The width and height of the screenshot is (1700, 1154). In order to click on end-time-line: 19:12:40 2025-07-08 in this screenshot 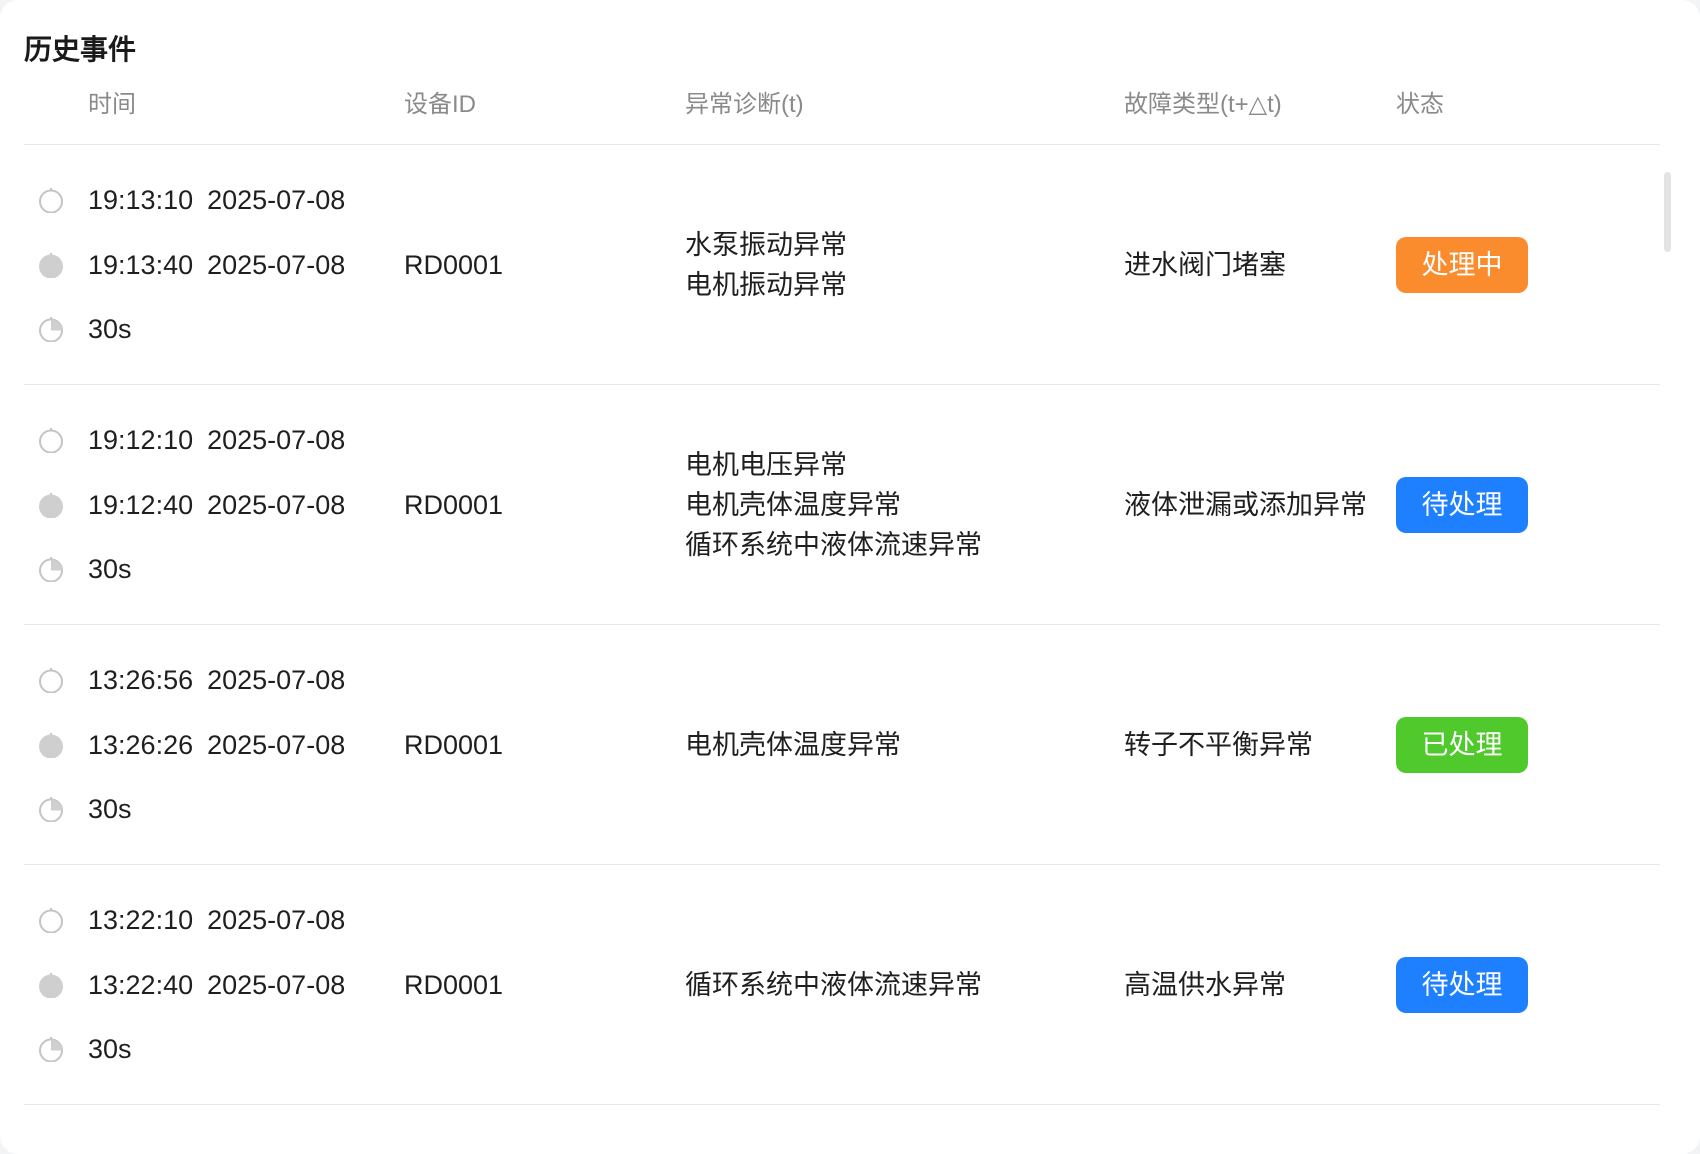, I will do `click(204, 505)`.